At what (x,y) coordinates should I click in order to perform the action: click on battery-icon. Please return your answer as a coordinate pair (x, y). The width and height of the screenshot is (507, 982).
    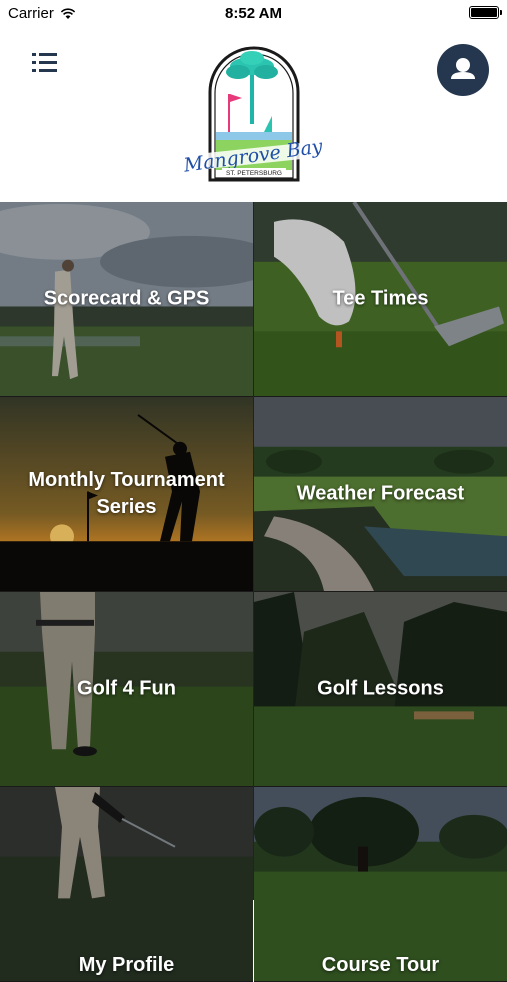
    Looking at the image, I should click on (485, 12).